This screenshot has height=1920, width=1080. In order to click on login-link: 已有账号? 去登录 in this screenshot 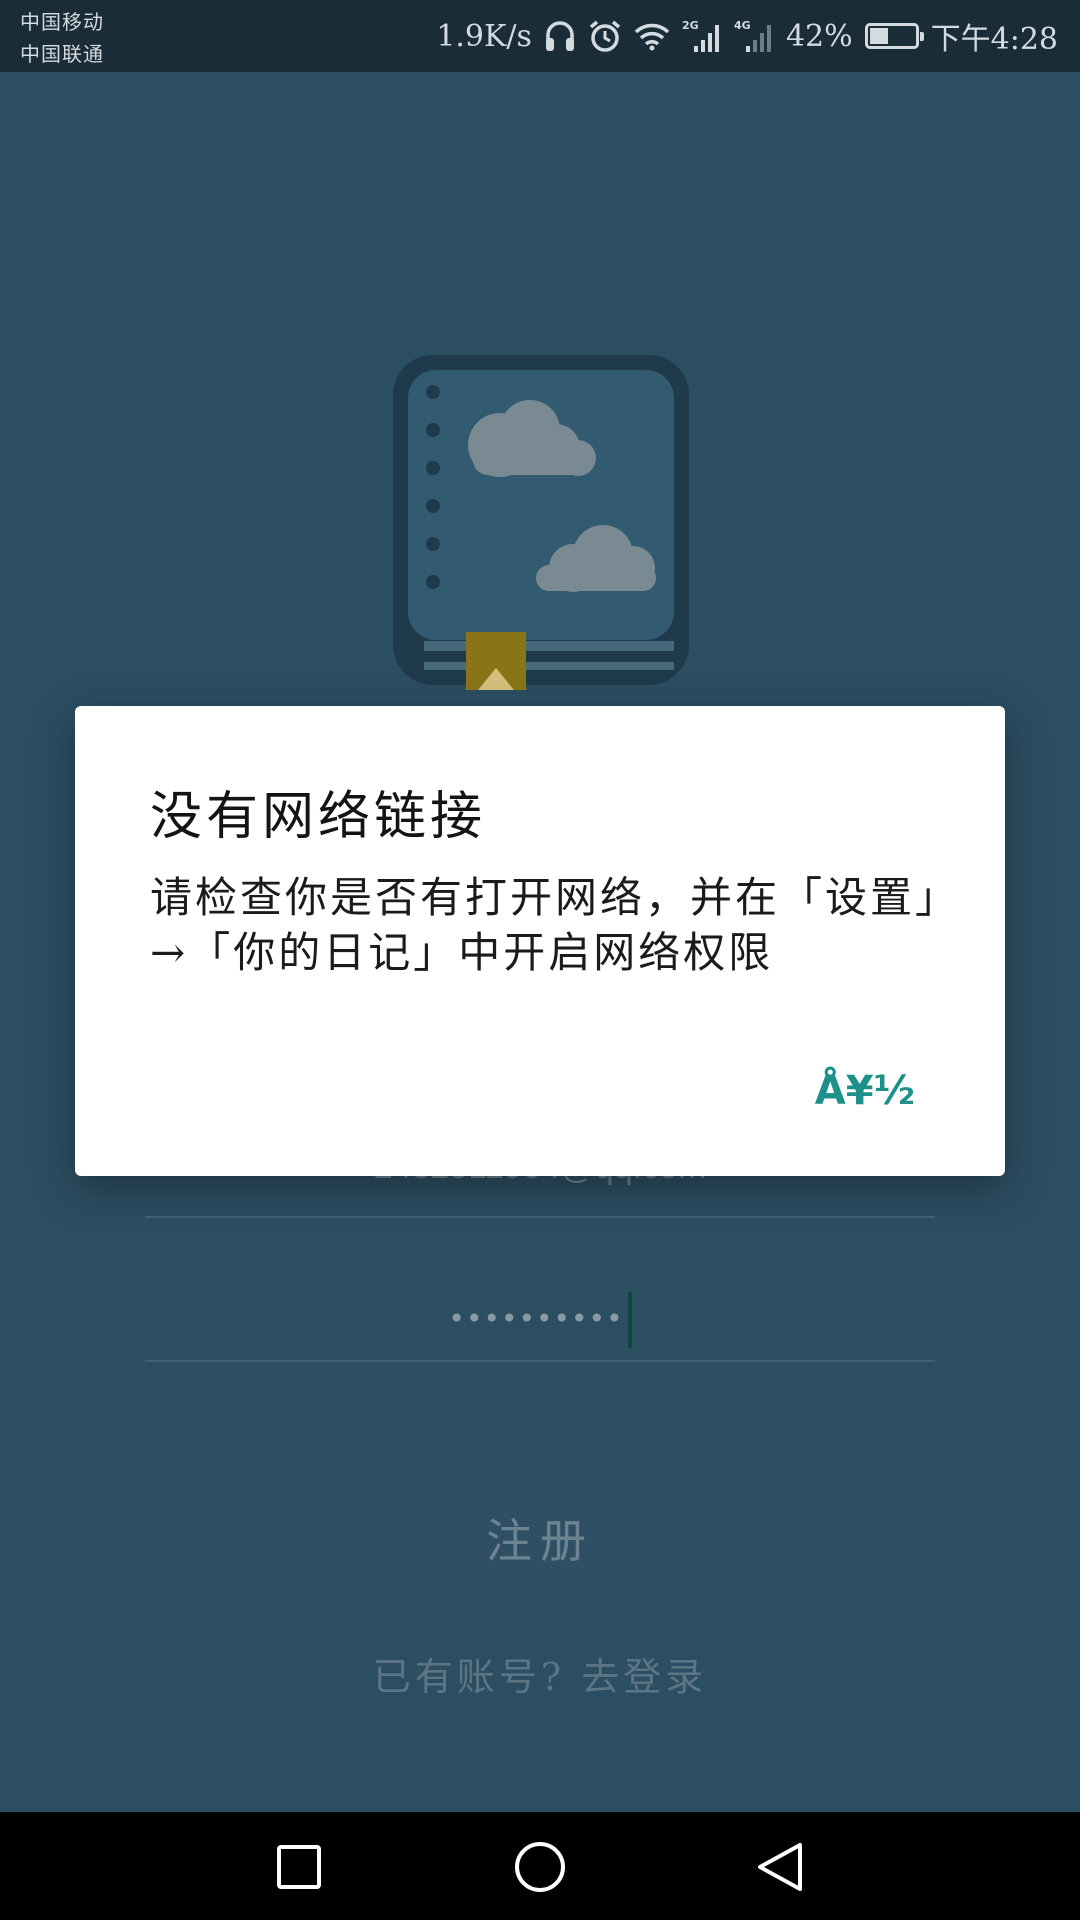, I will do `click(540, 1673)`.